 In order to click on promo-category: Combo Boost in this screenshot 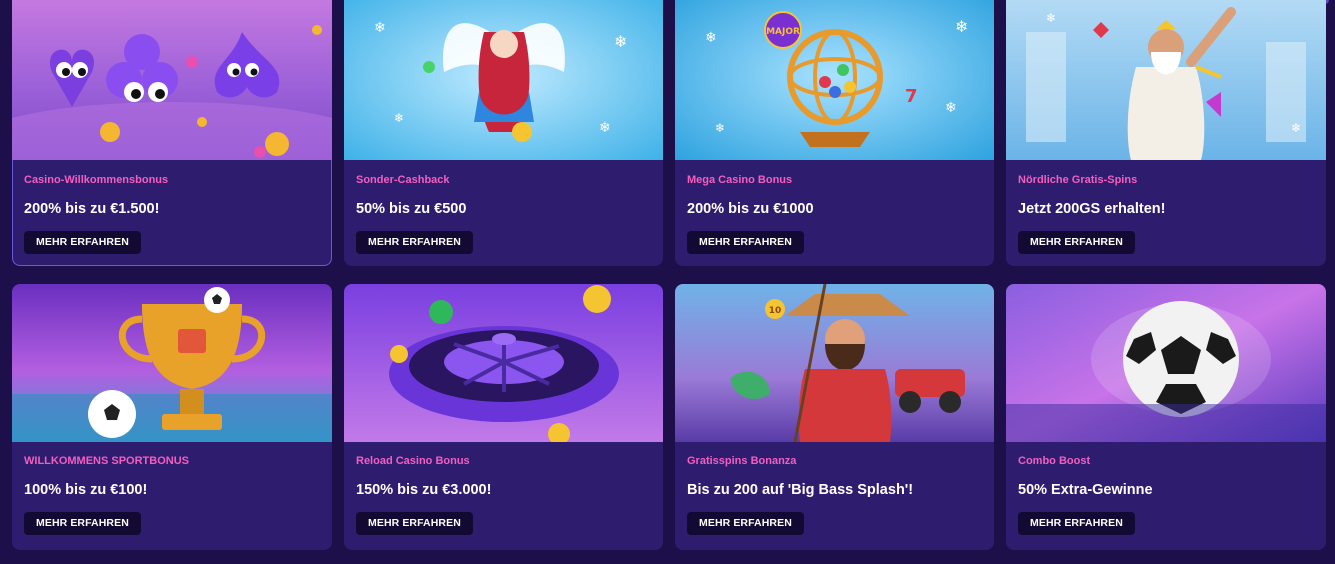, I will do `click(1054, 461)`.